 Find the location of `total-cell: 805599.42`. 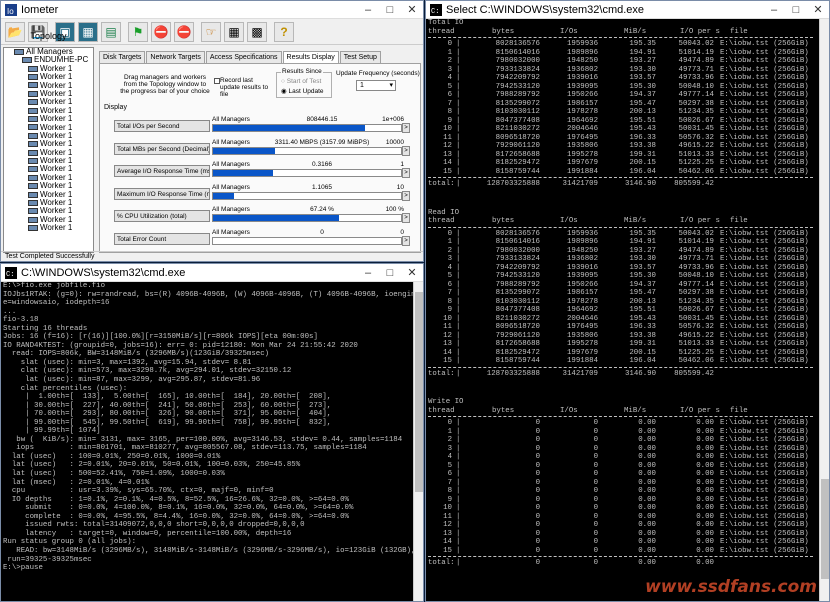

total-cell: 805599.42 is located at coordinates (694, 373).